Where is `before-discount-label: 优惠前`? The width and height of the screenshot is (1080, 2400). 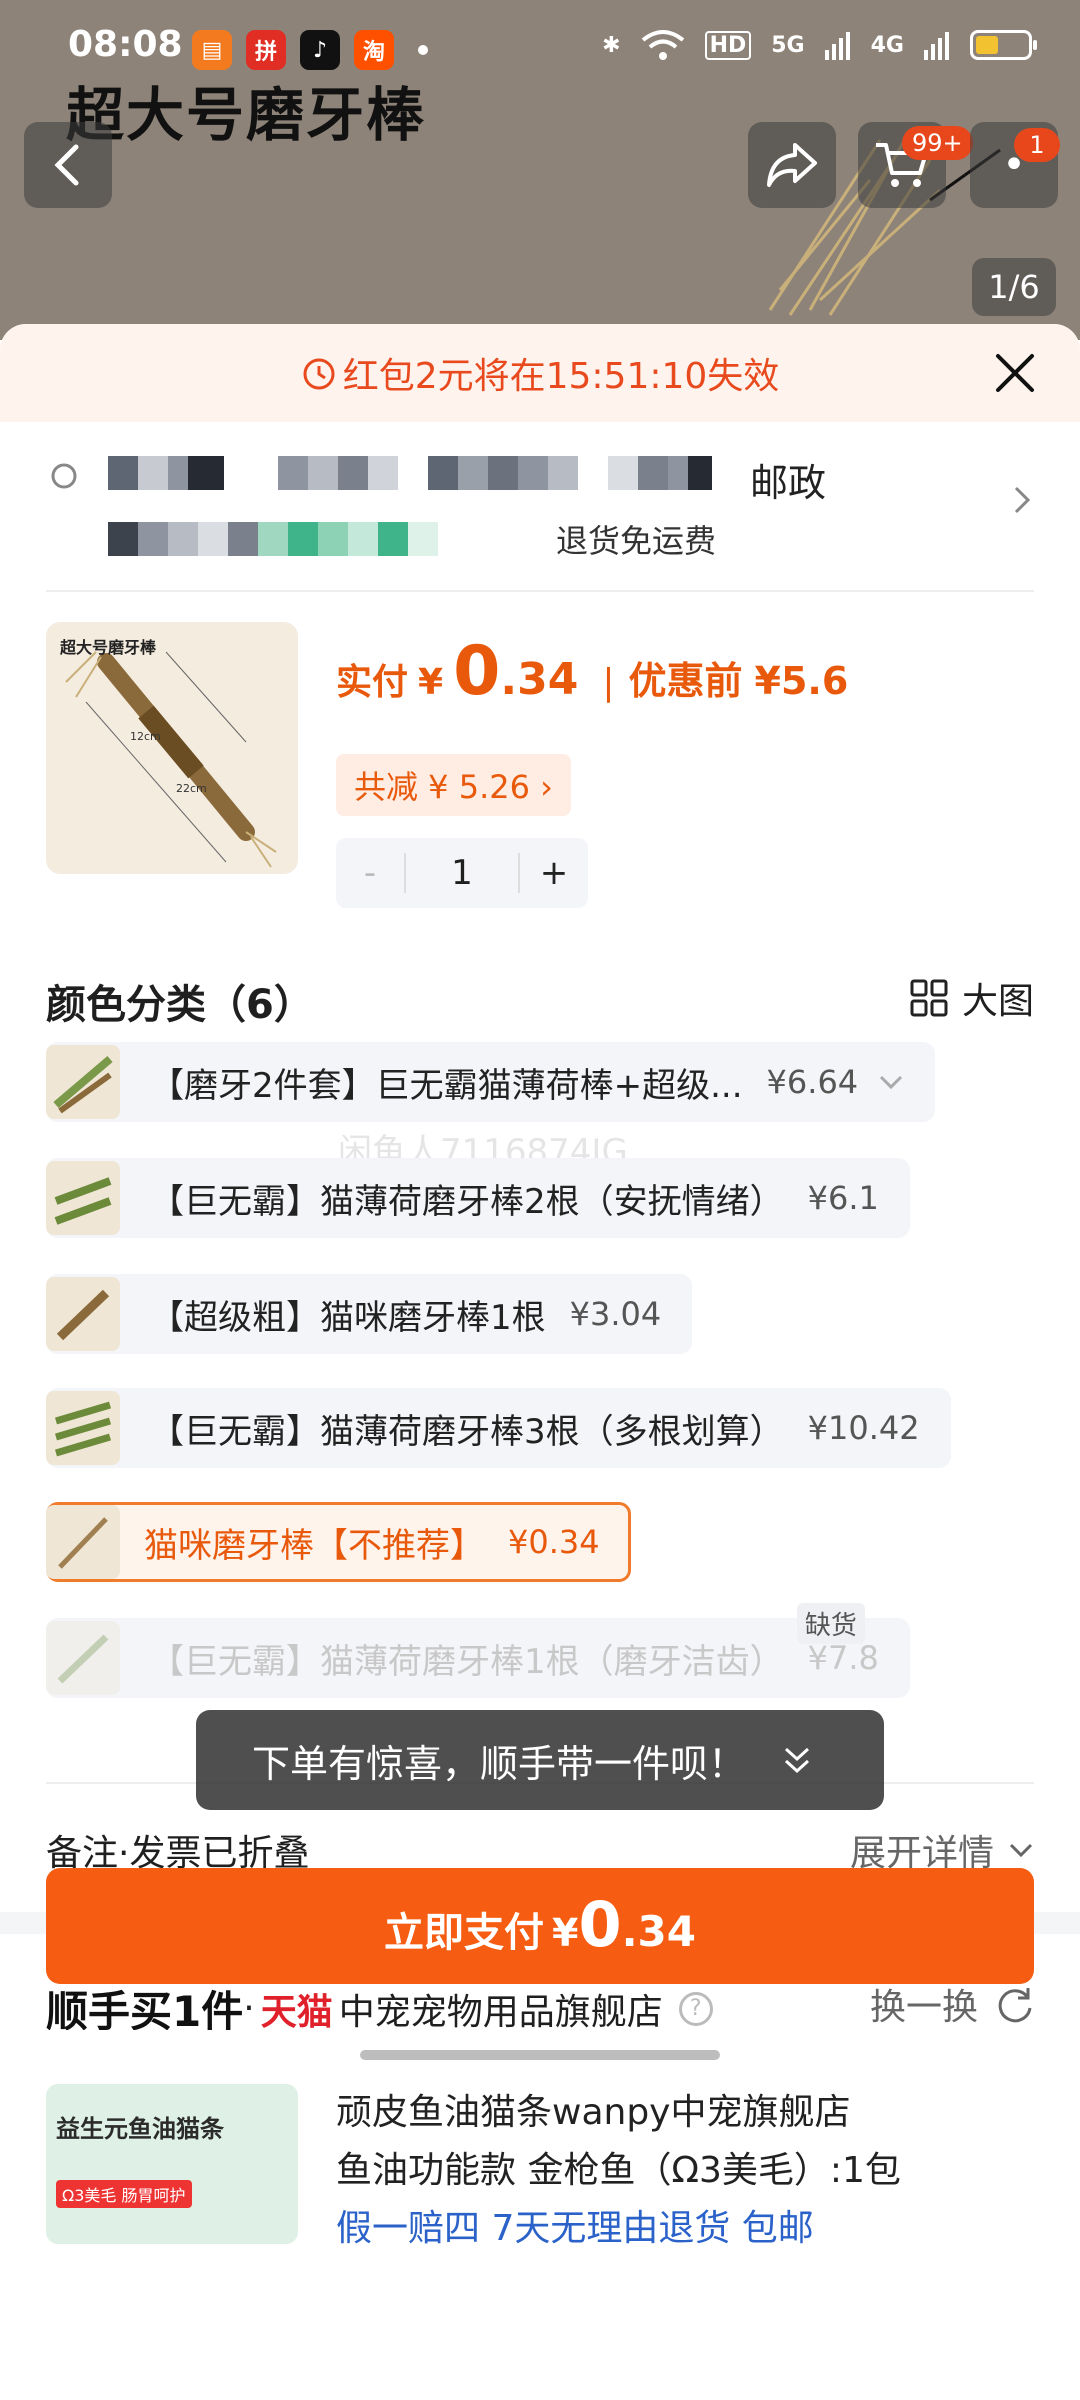 before-discount-label: 优惠前 is located at coordinates (685, 681).